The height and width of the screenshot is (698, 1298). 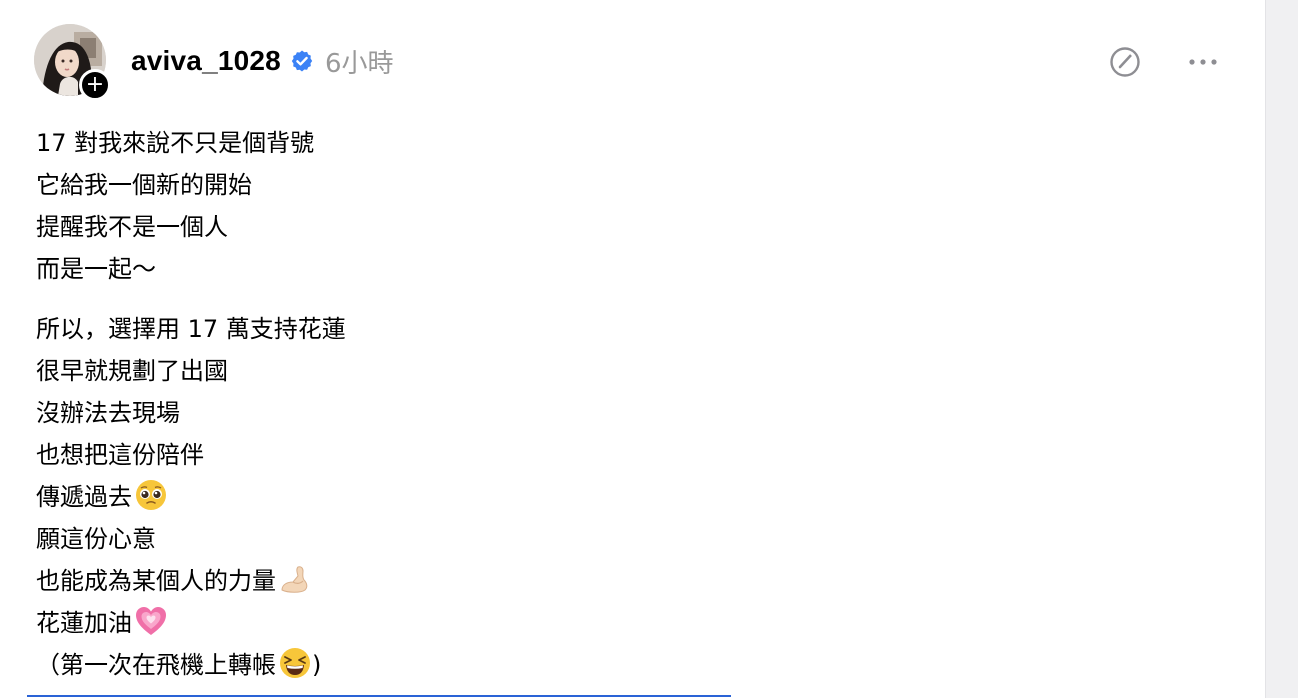 I want to click on text-line: 花蓮加油, so click(x=486, y=623).